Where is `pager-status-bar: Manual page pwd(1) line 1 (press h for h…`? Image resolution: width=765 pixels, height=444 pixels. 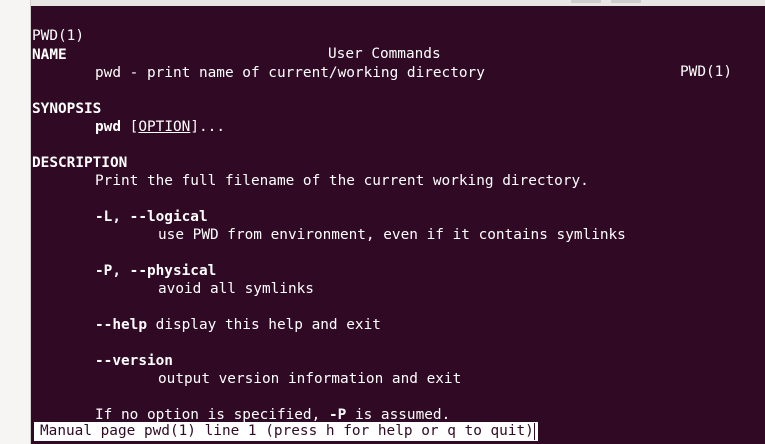 pager-status-bar: Manual page pwd(1) line 1 (press h for h… is located at coordinates (286, 431).